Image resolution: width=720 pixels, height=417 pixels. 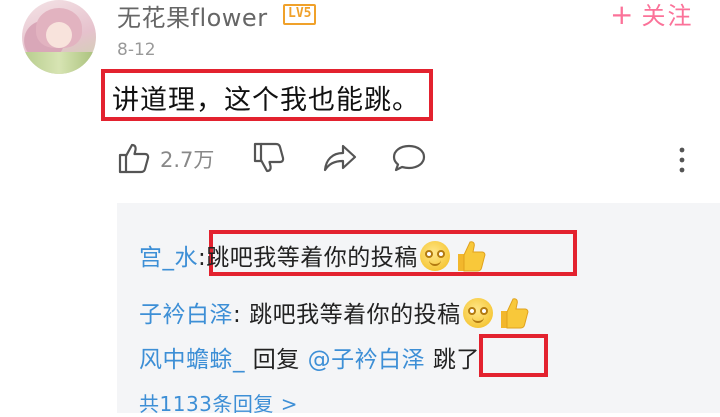 What do you see at coordinates (218, 402) in the screenshot?
I see `view-all-replies-link: 共1133条回复 >` at bounding box center [218, 402].